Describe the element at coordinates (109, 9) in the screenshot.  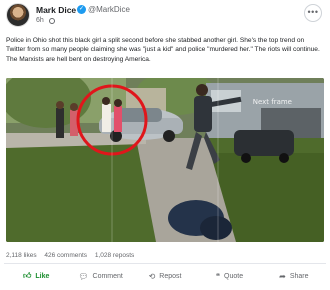
I see `author-handle: @MarkDice` at that location.